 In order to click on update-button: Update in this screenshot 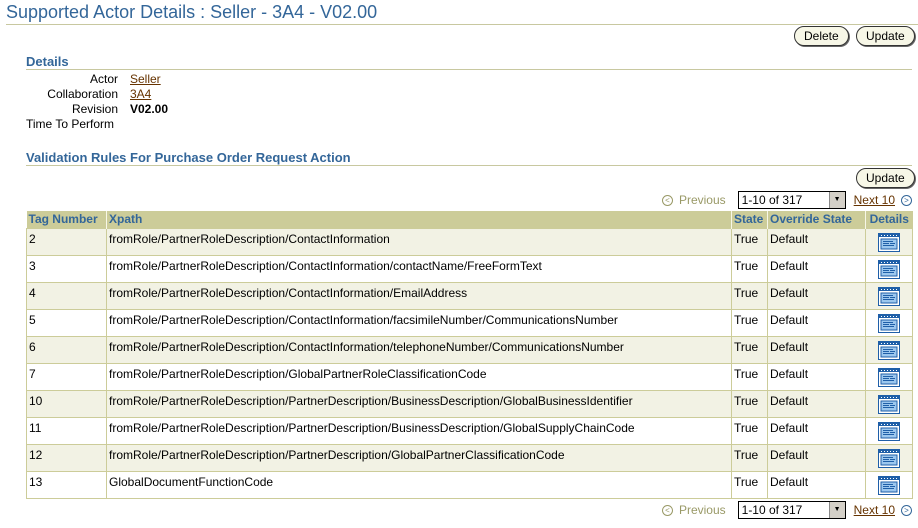, I will do `click(885, 36)`.